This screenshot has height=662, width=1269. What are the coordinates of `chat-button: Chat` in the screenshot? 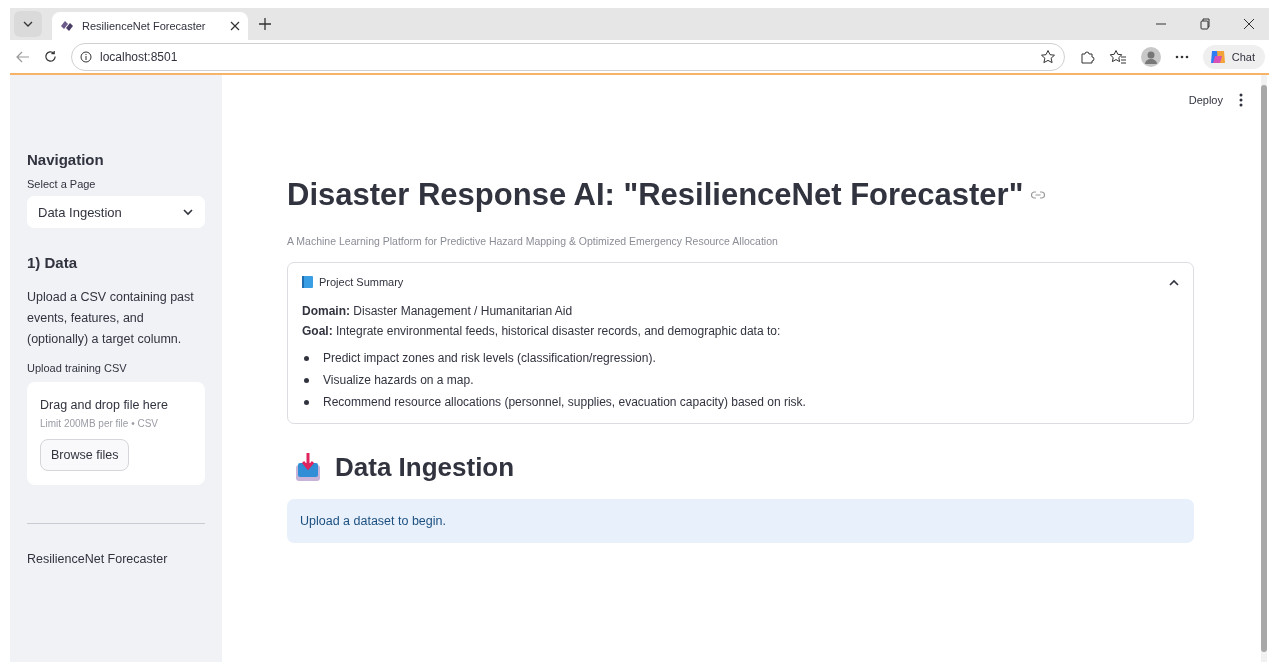 It's located at (1233, 56).